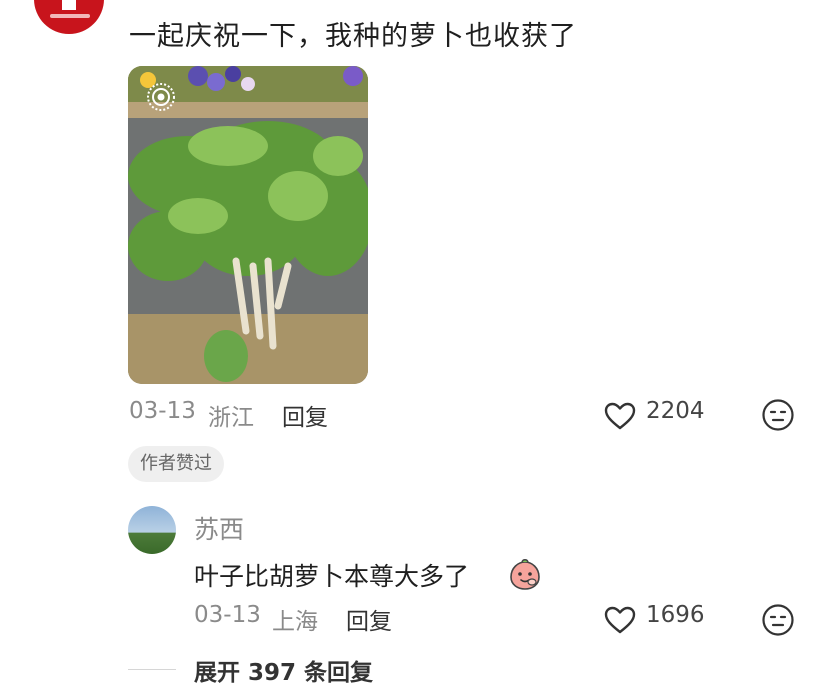  Describe the element at coordinates (231, 418) in the screenshot. I see `comment-location: 浙江` at that location.